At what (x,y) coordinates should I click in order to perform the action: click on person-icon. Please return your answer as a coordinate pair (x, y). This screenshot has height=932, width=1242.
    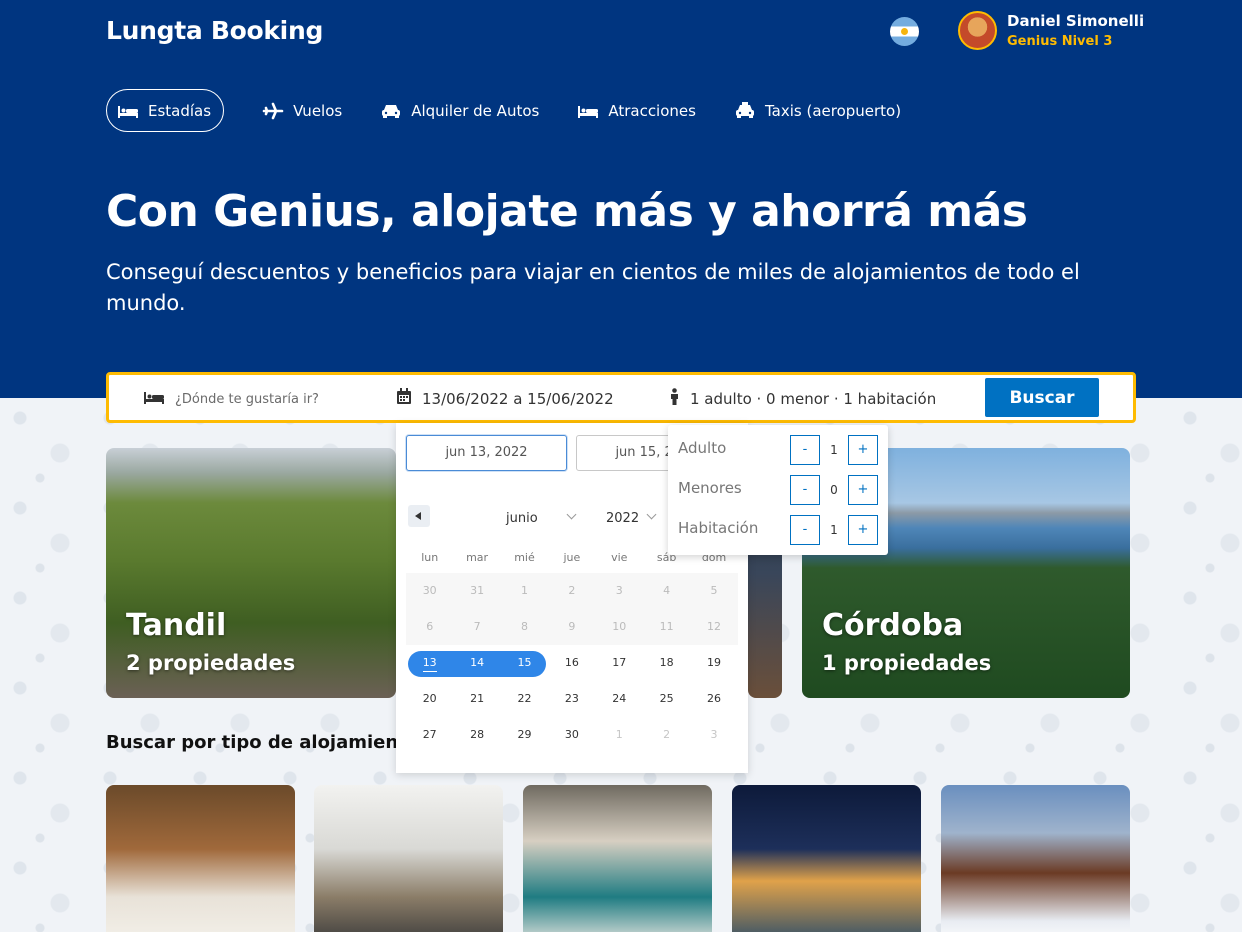
    Looking at the image, I should click on (674, 398).